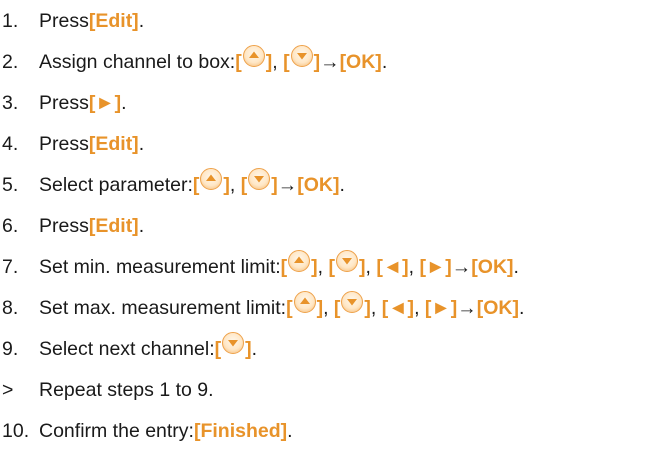 The image size is (658, 451). I want to click on step-3: 3. Press [►] ., so click(63, 103).